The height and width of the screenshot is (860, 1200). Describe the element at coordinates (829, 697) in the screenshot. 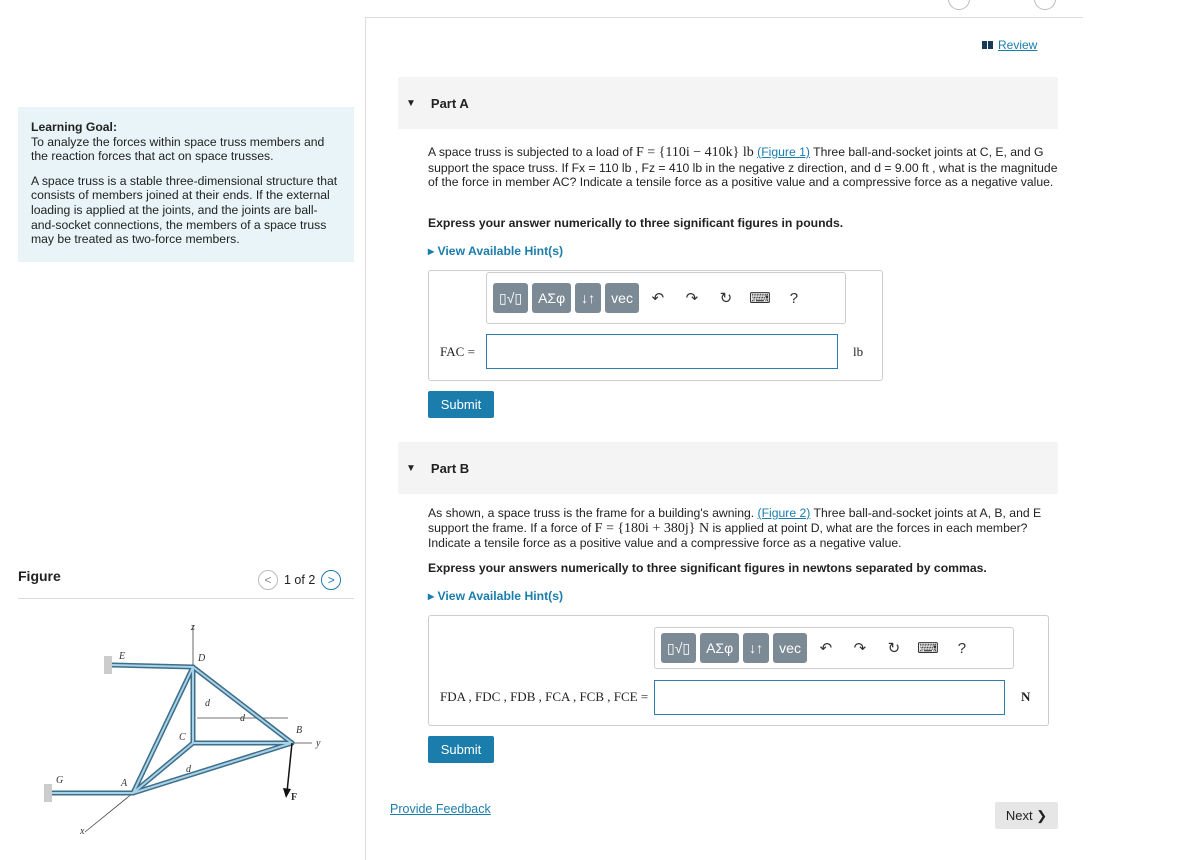

I see `member-forces-input` at that location.